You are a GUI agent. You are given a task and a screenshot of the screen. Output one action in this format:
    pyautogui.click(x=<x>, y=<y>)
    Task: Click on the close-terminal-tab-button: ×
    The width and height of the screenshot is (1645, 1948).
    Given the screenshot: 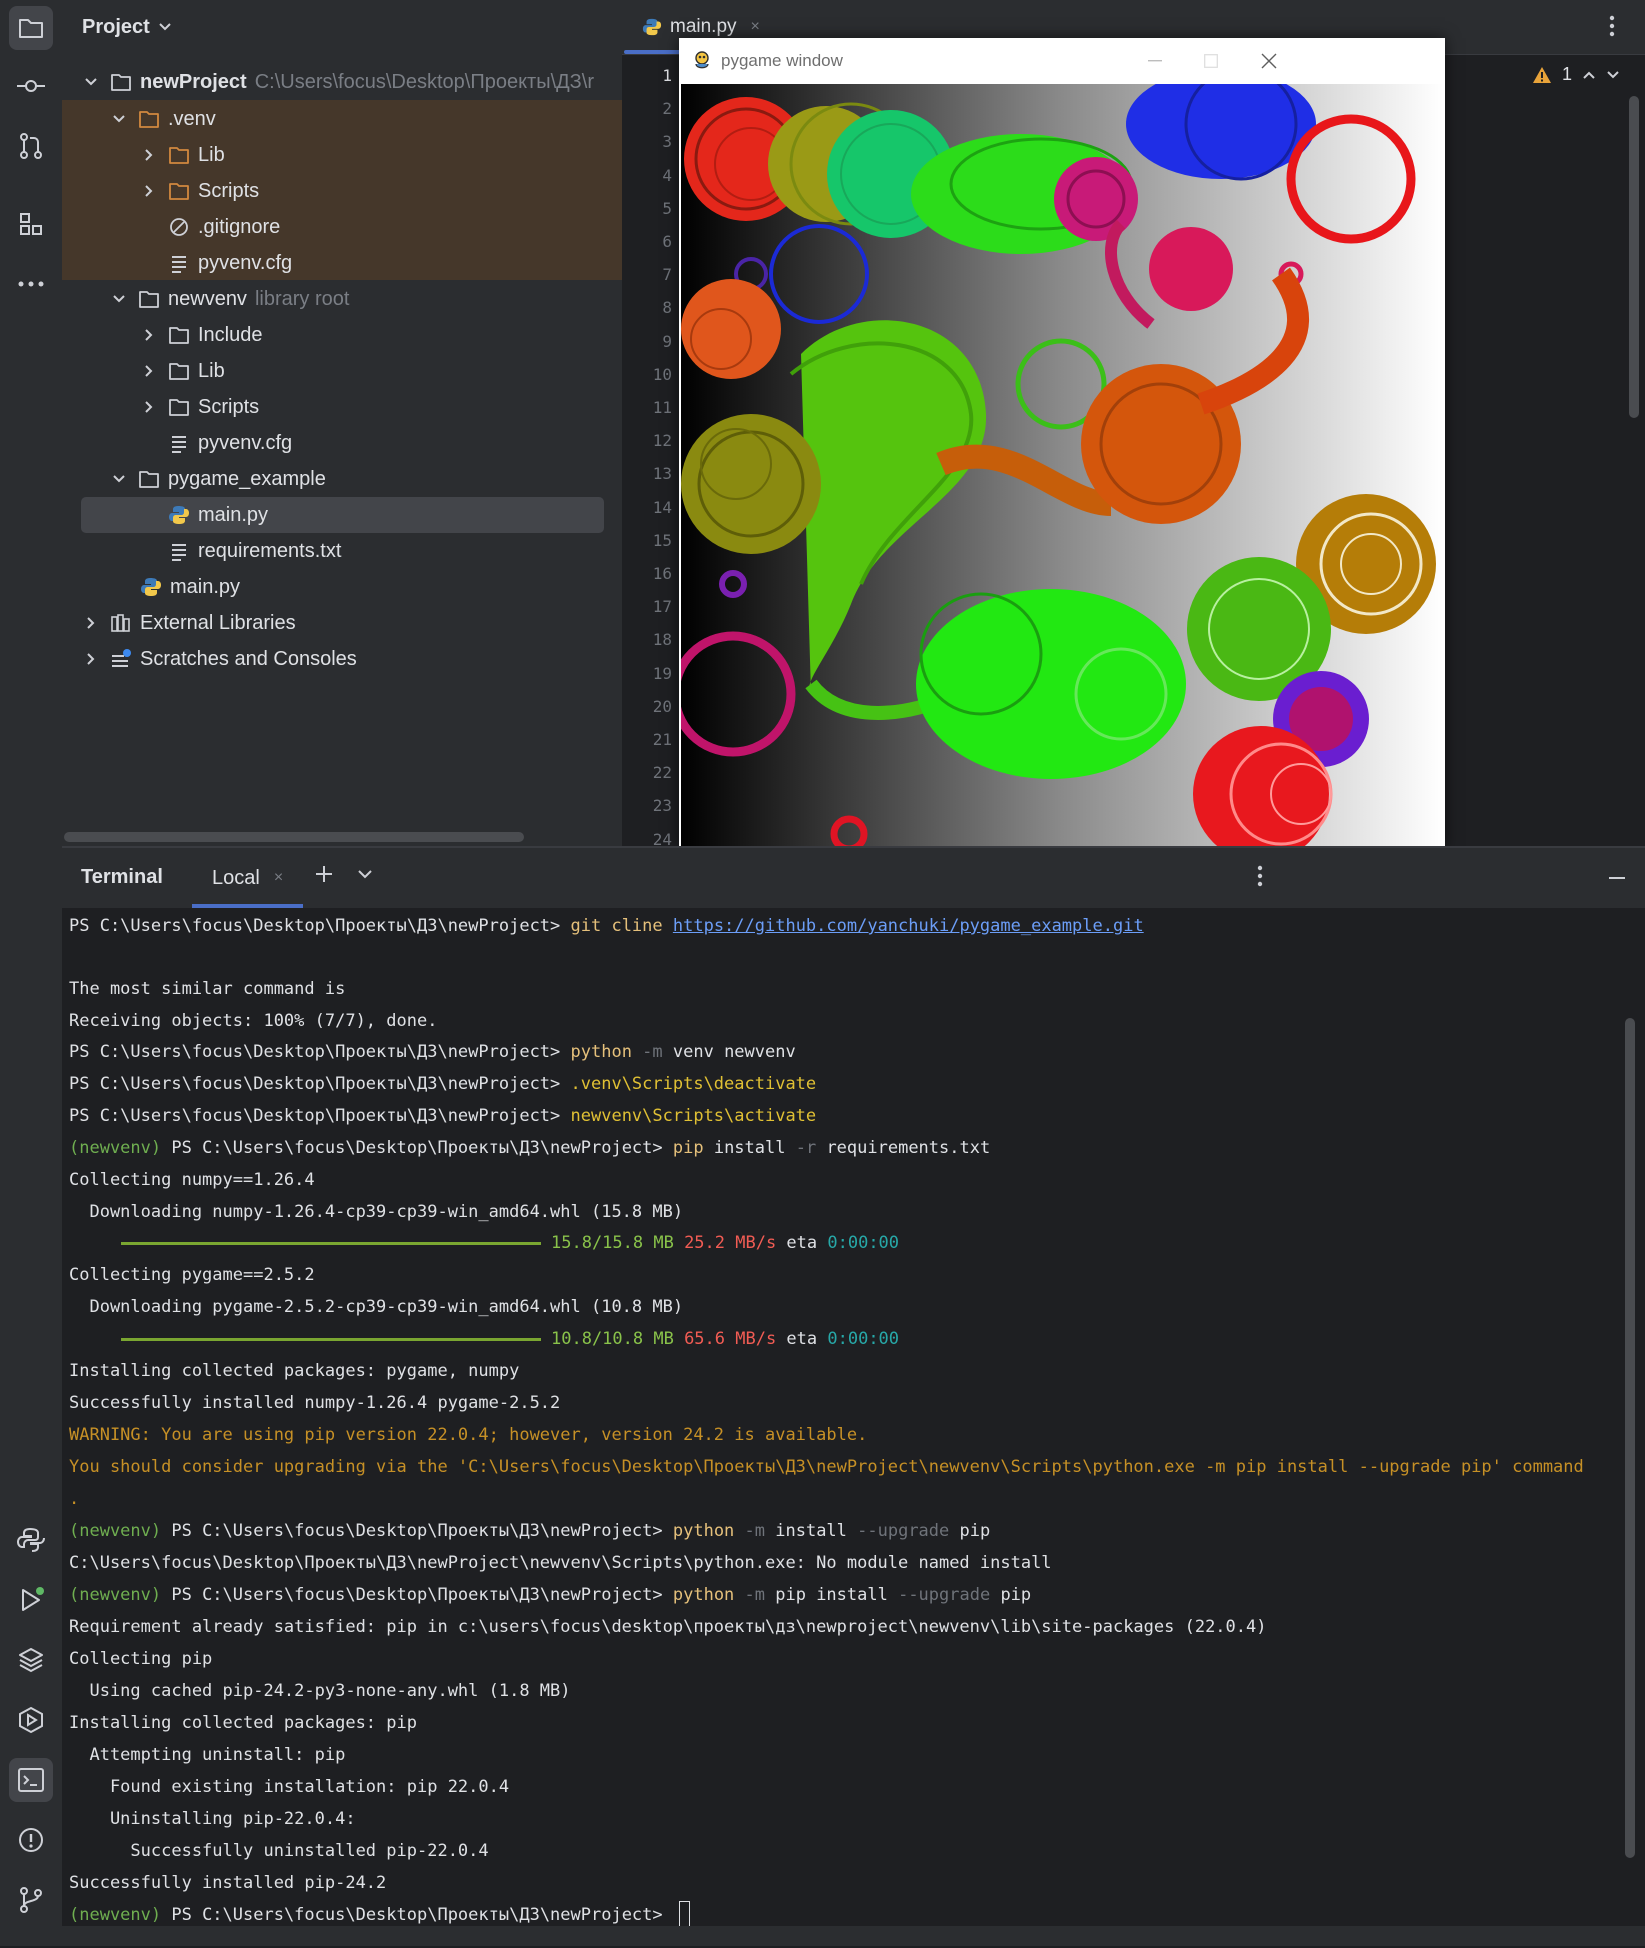 What is the action you would take?
    pyautogui.click(x=278, y=878)
    